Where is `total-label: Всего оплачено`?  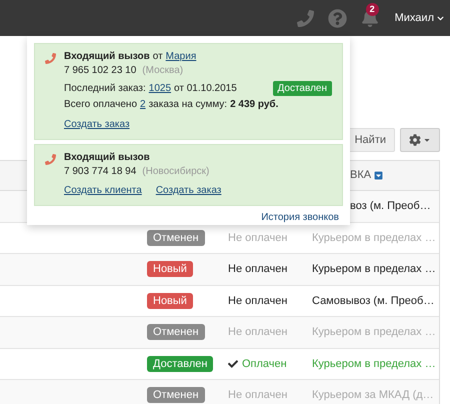
total-label: Всего оплачено is located at coordinates (101, 105).